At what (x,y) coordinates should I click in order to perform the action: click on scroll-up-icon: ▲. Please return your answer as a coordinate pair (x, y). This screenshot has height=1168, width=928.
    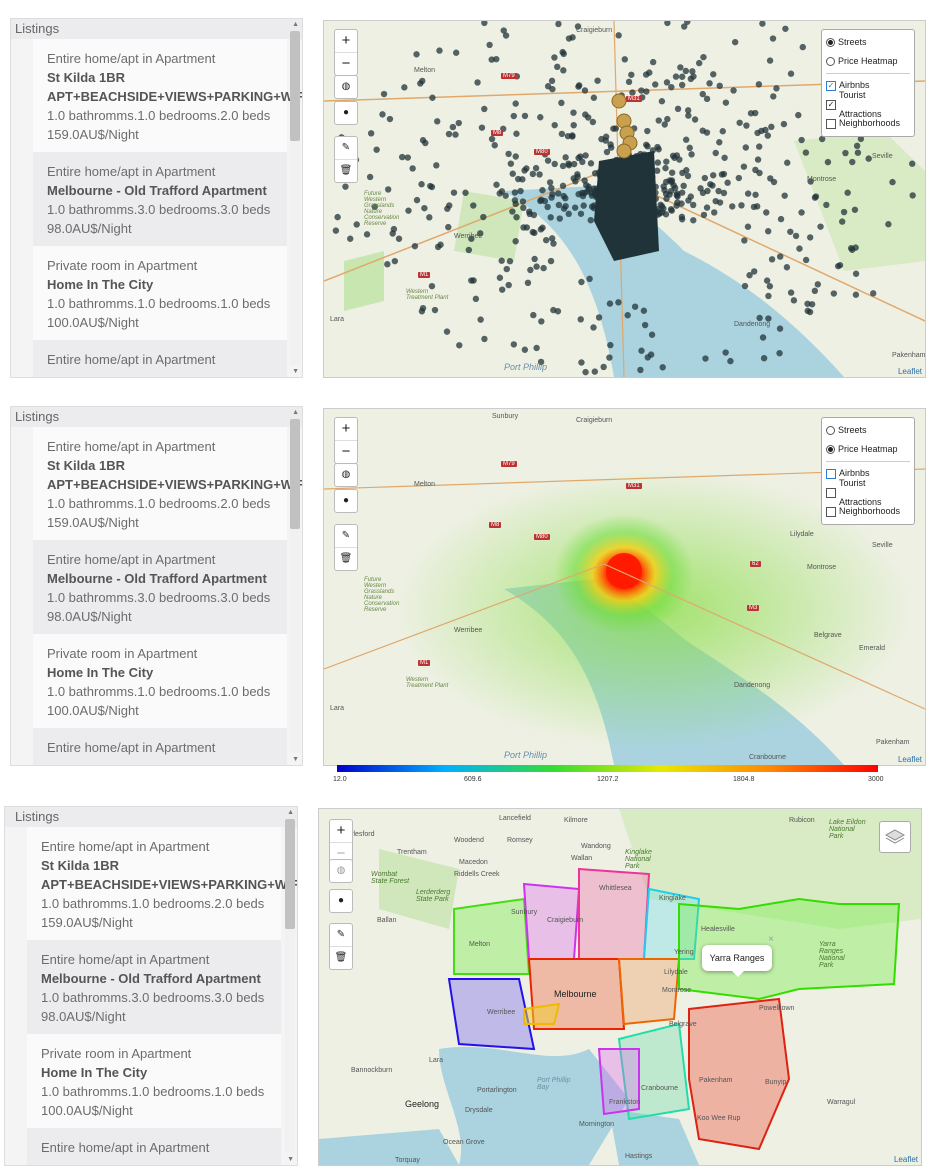
    Looking at the image, I should click on (290, 812).